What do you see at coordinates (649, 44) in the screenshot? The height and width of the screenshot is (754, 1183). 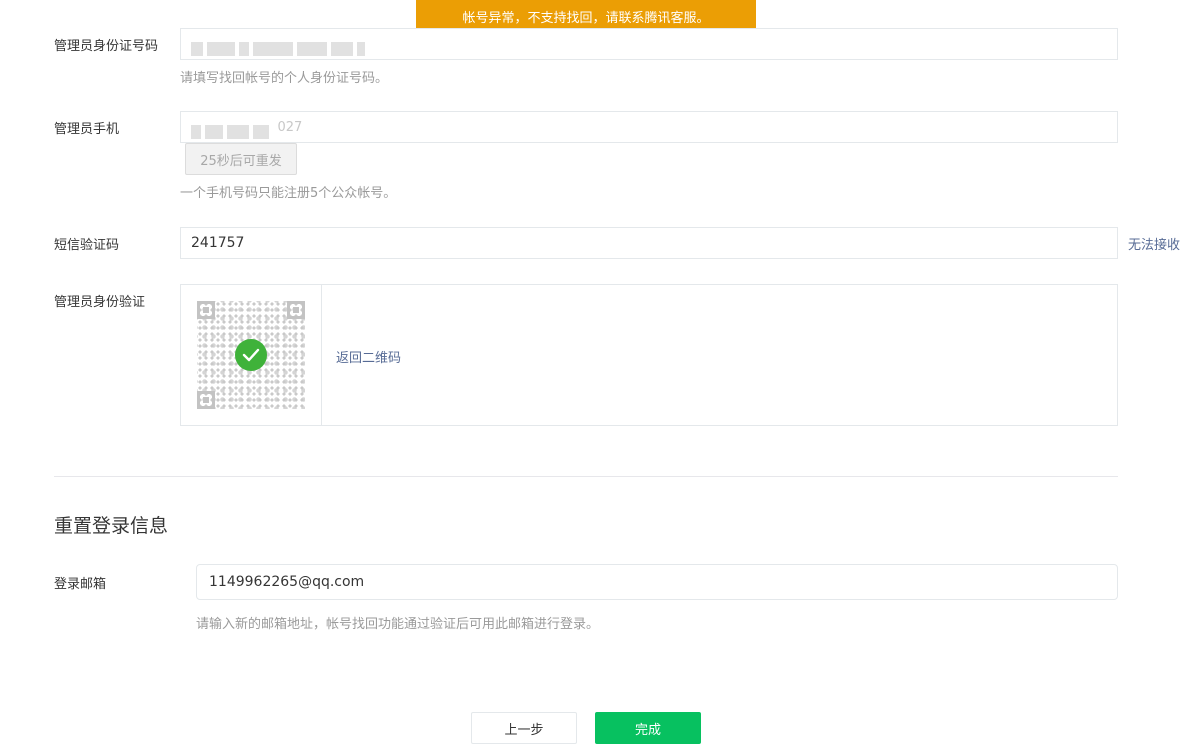 I see `id-card-input` at bounding box center [649, 44].